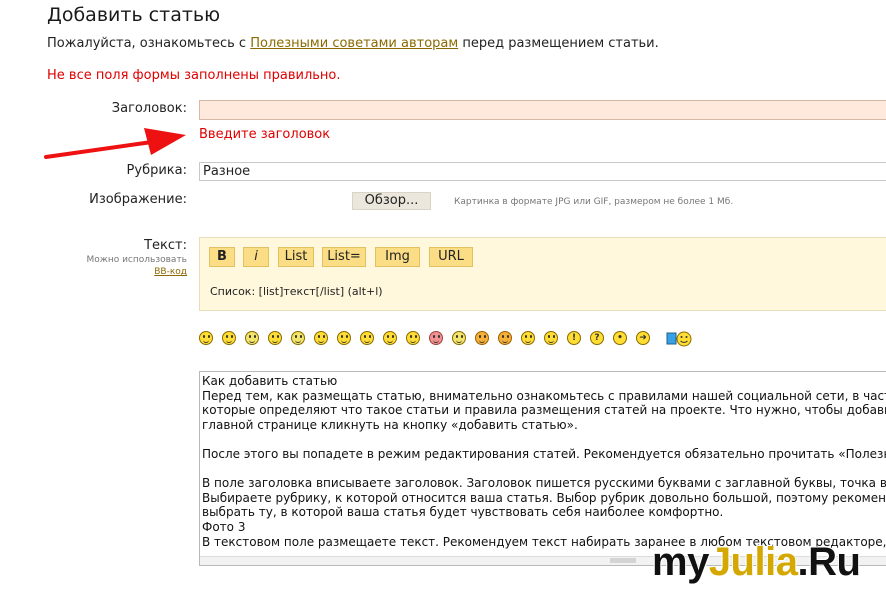 This screenshot has height=591, width=886. What do you see at coordinates (574, 338) in the screenshot?
I see `exclaim-icon: !` at bounding box center [574, 338].